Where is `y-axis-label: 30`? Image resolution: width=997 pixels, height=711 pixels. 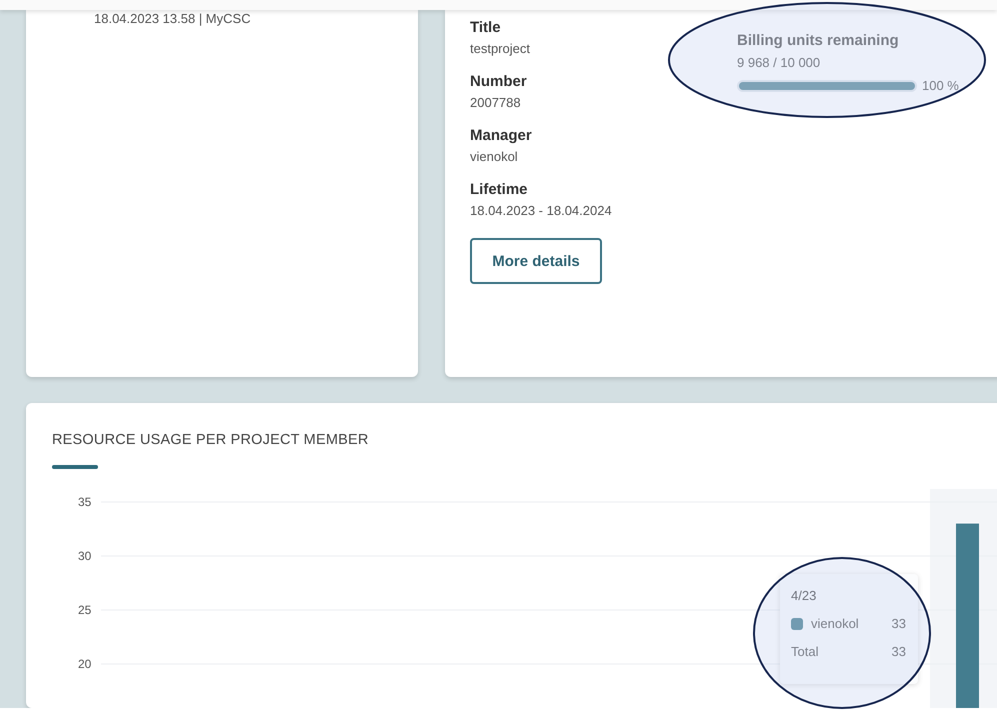 y-axis-label: 30 is located at coordinates (85, 555).